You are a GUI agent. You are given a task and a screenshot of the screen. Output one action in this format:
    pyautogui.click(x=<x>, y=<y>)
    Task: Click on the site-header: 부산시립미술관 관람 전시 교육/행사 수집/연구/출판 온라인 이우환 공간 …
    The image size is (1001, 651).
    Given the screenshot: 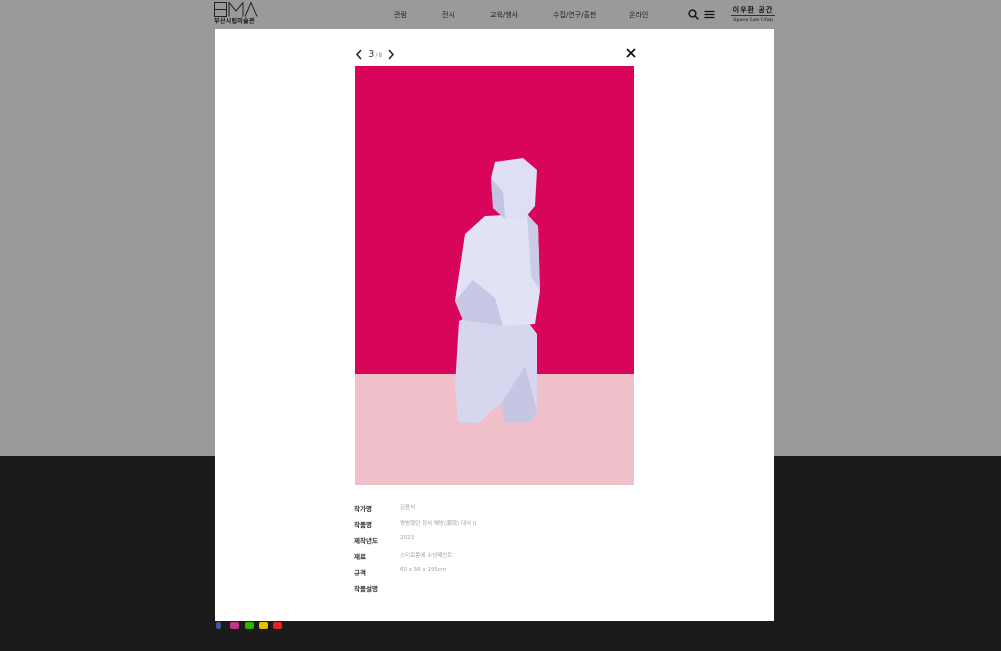 What is the action you would take?
    pyautogui.click(x=500, y=14)
    